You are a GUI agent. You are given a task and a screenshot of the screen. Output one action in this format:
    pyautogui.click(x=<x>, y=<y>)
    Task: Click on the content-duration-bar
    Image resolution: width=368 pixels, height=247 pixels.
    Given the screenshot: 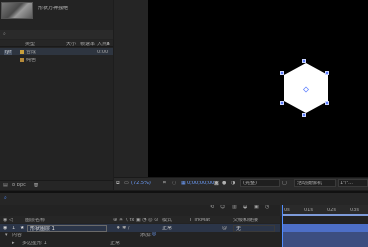 What is the action you would take?
    pyautogui.click(x=325, y=235)
    